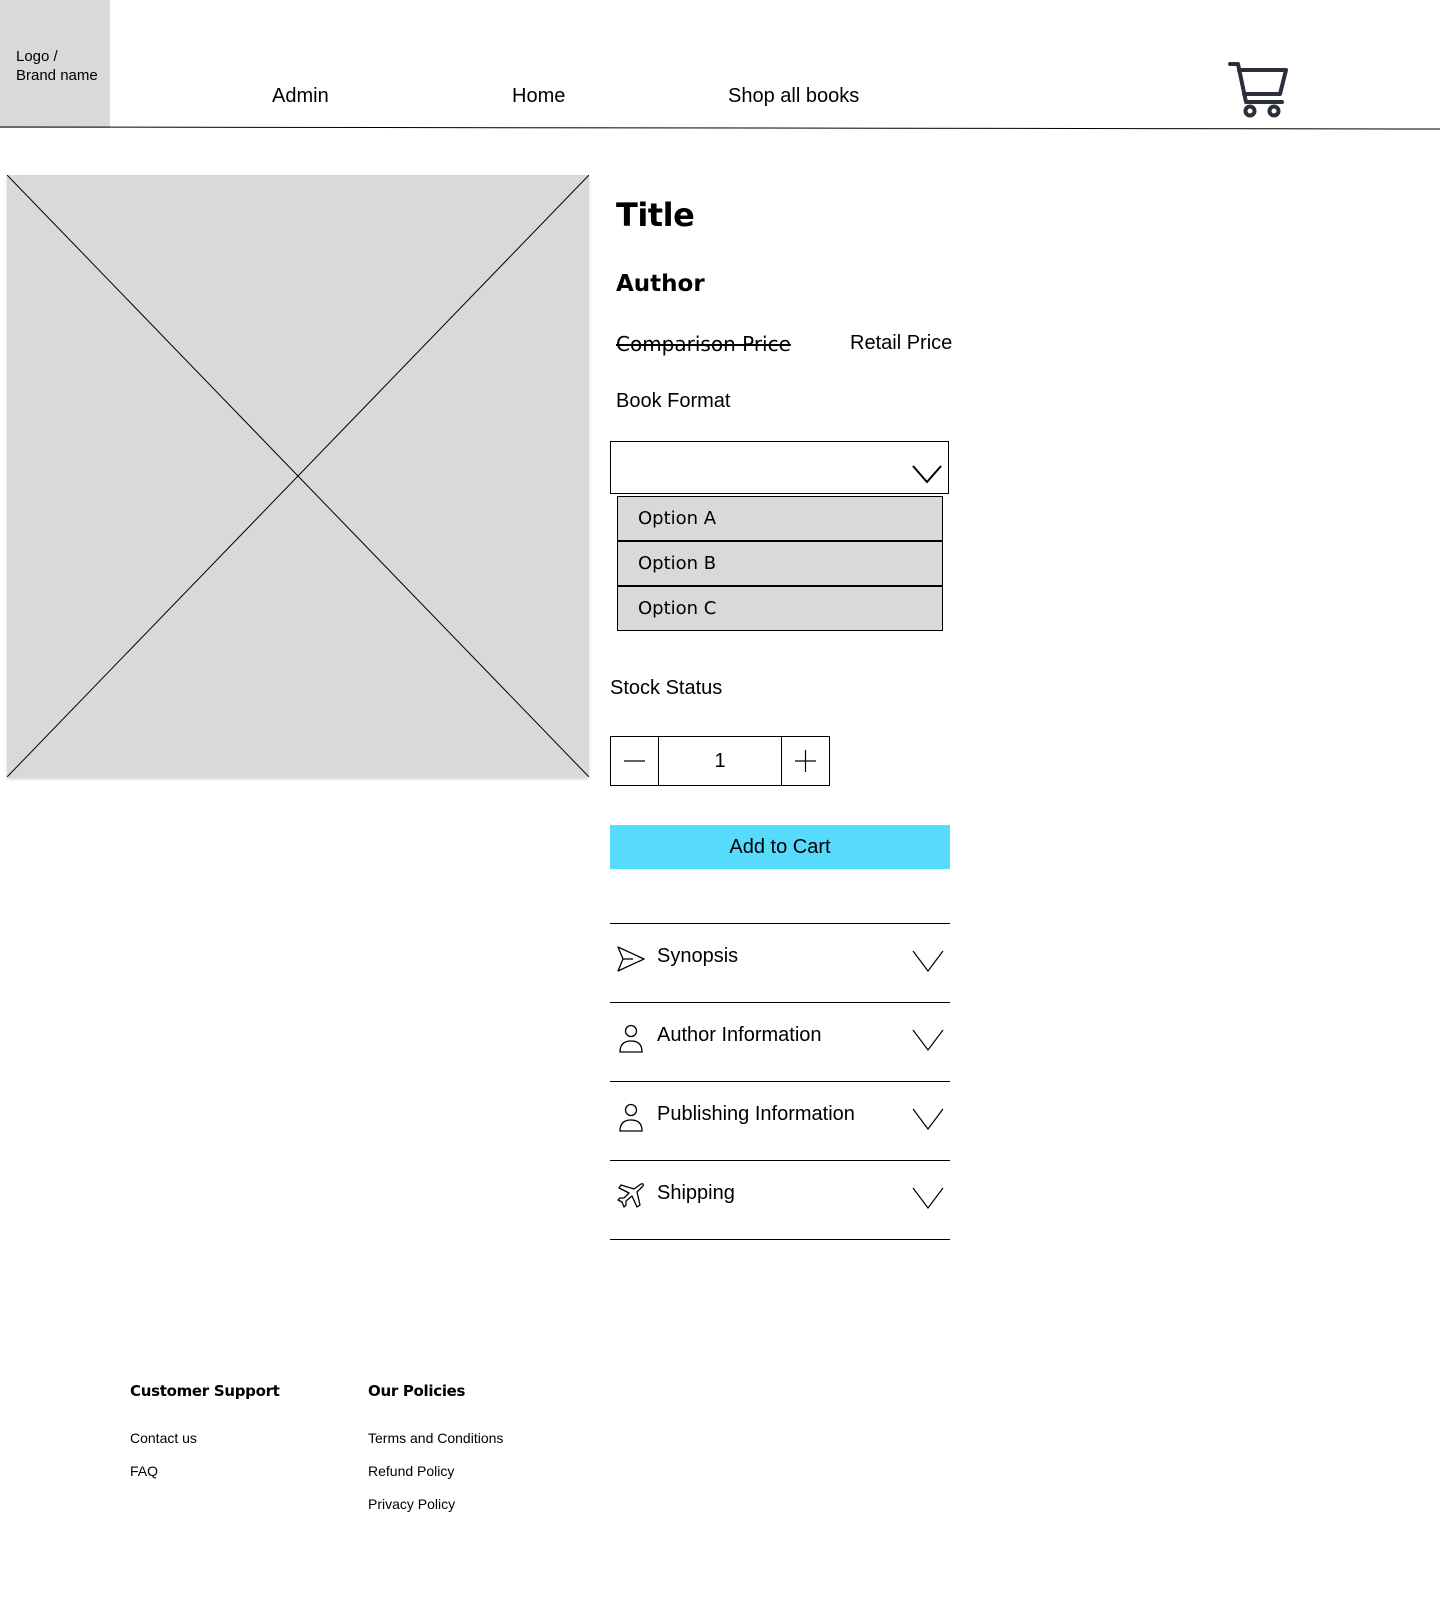 This screenshot has height=1611, width=1440. I want to click on quantity-value: 1, so click(720, 761).